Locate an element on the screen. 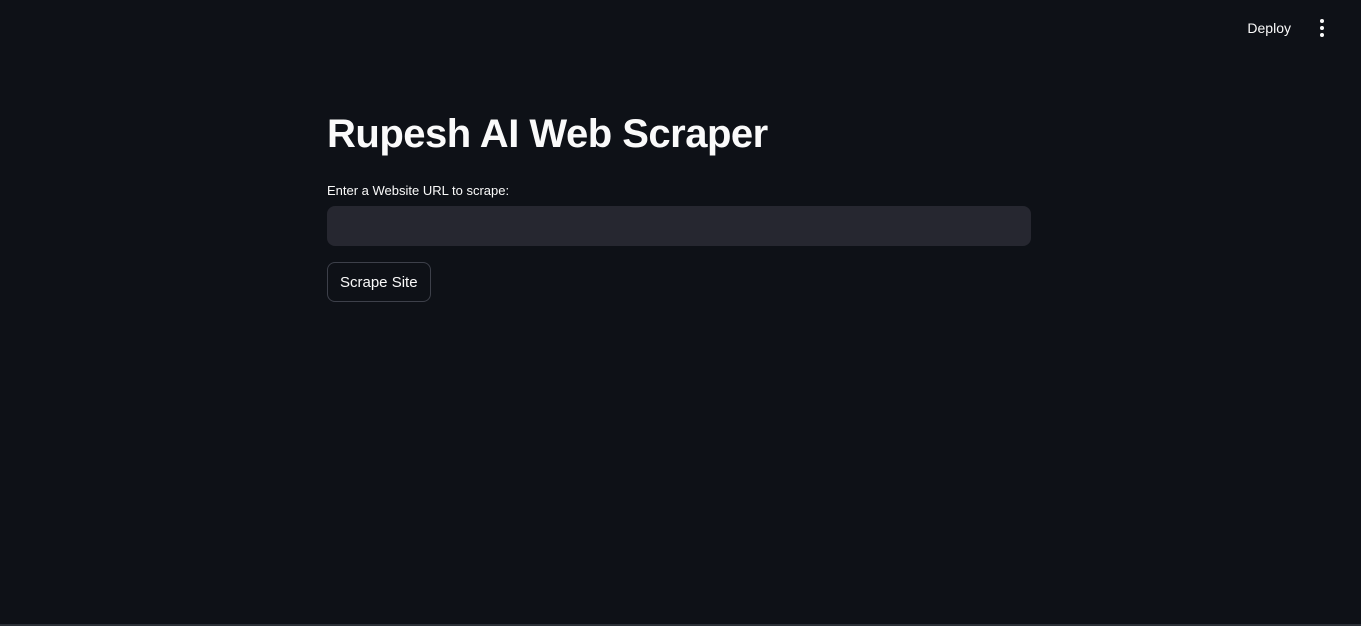  url-field-label: Enter a Website URL to scrape: is located at coordinates (418, 190).